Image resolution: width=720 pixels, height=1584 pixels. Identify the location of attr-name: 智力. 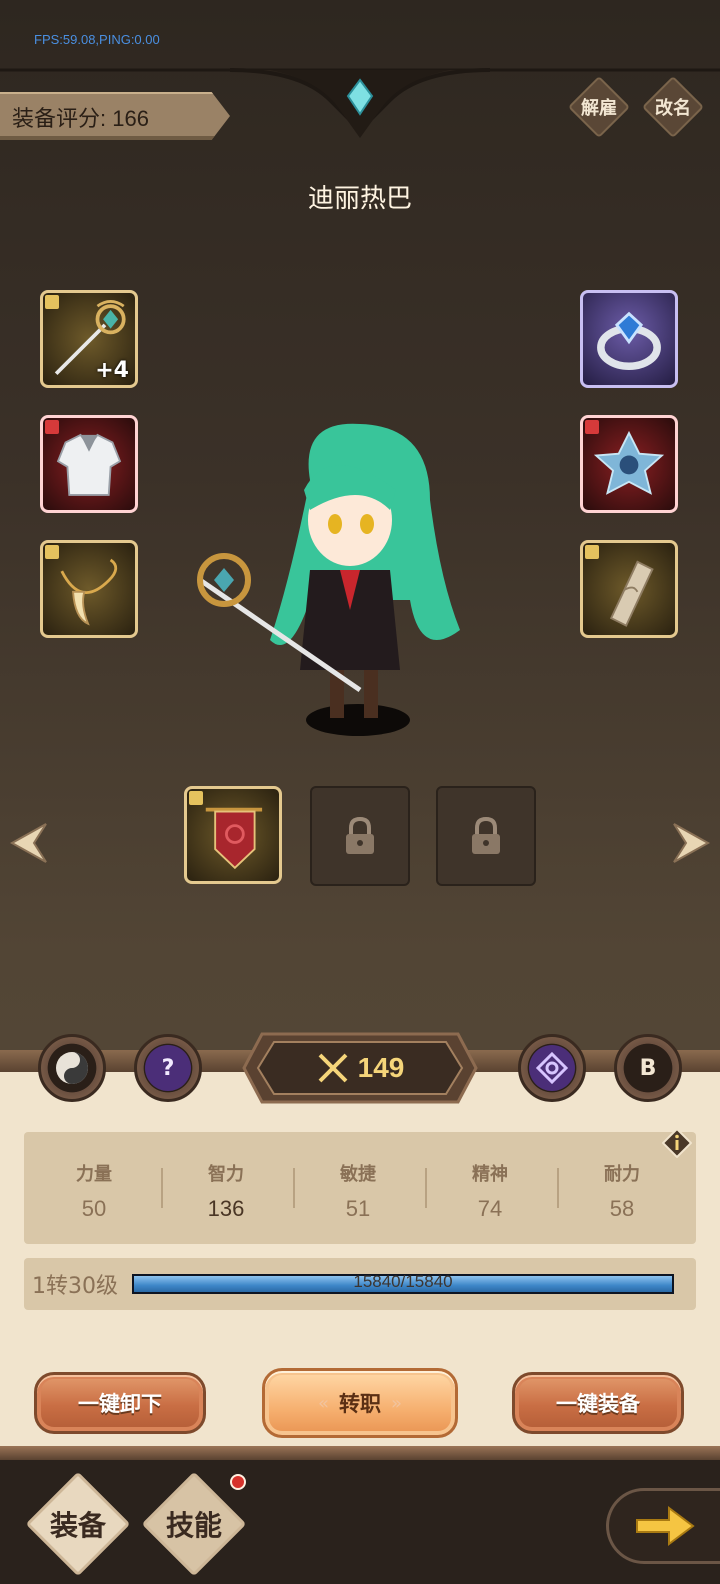
(226, 1174).